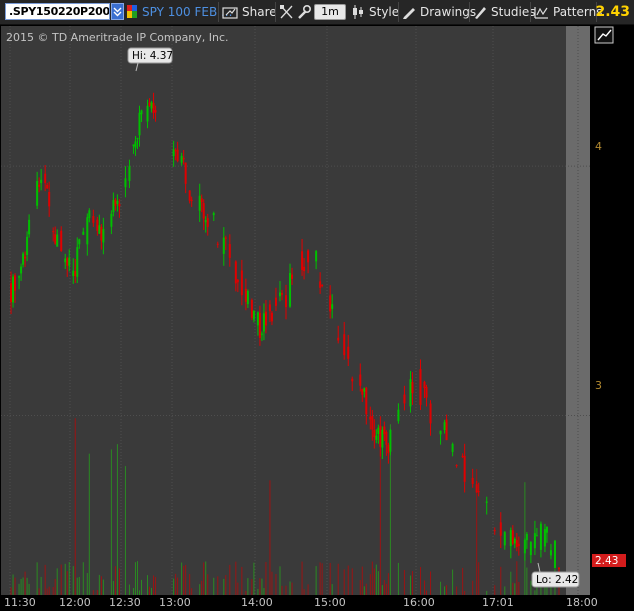 This screenshot has width=634, height=611. I want to click on share-button: Share, so click(249, 12).